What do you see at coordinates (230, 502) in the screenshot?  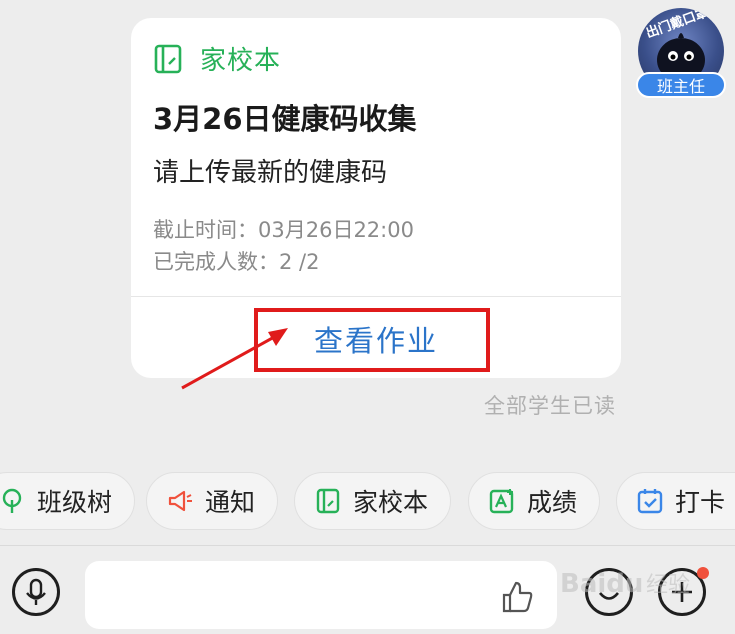 I see `chip-label: 通知` at bounding box center [230, 502].